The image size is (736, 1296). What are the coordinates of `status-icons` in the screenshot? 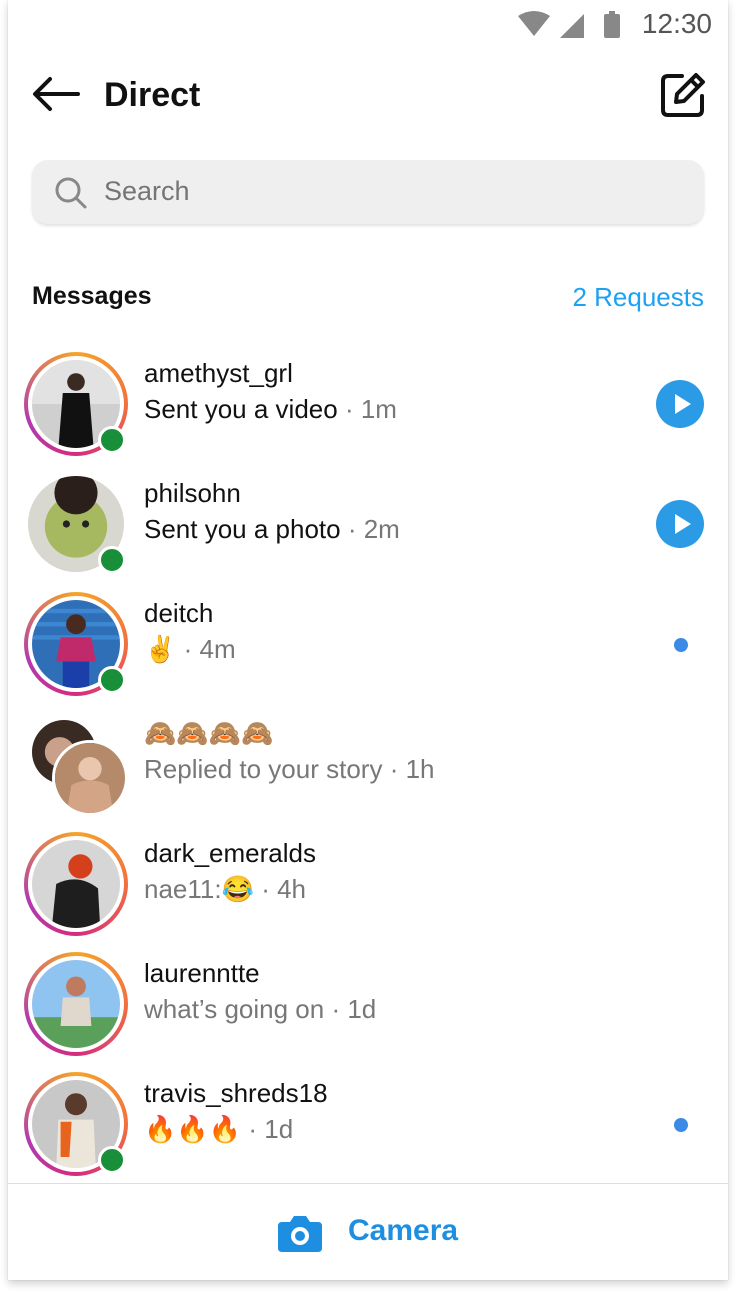 It's located at (573, 28).